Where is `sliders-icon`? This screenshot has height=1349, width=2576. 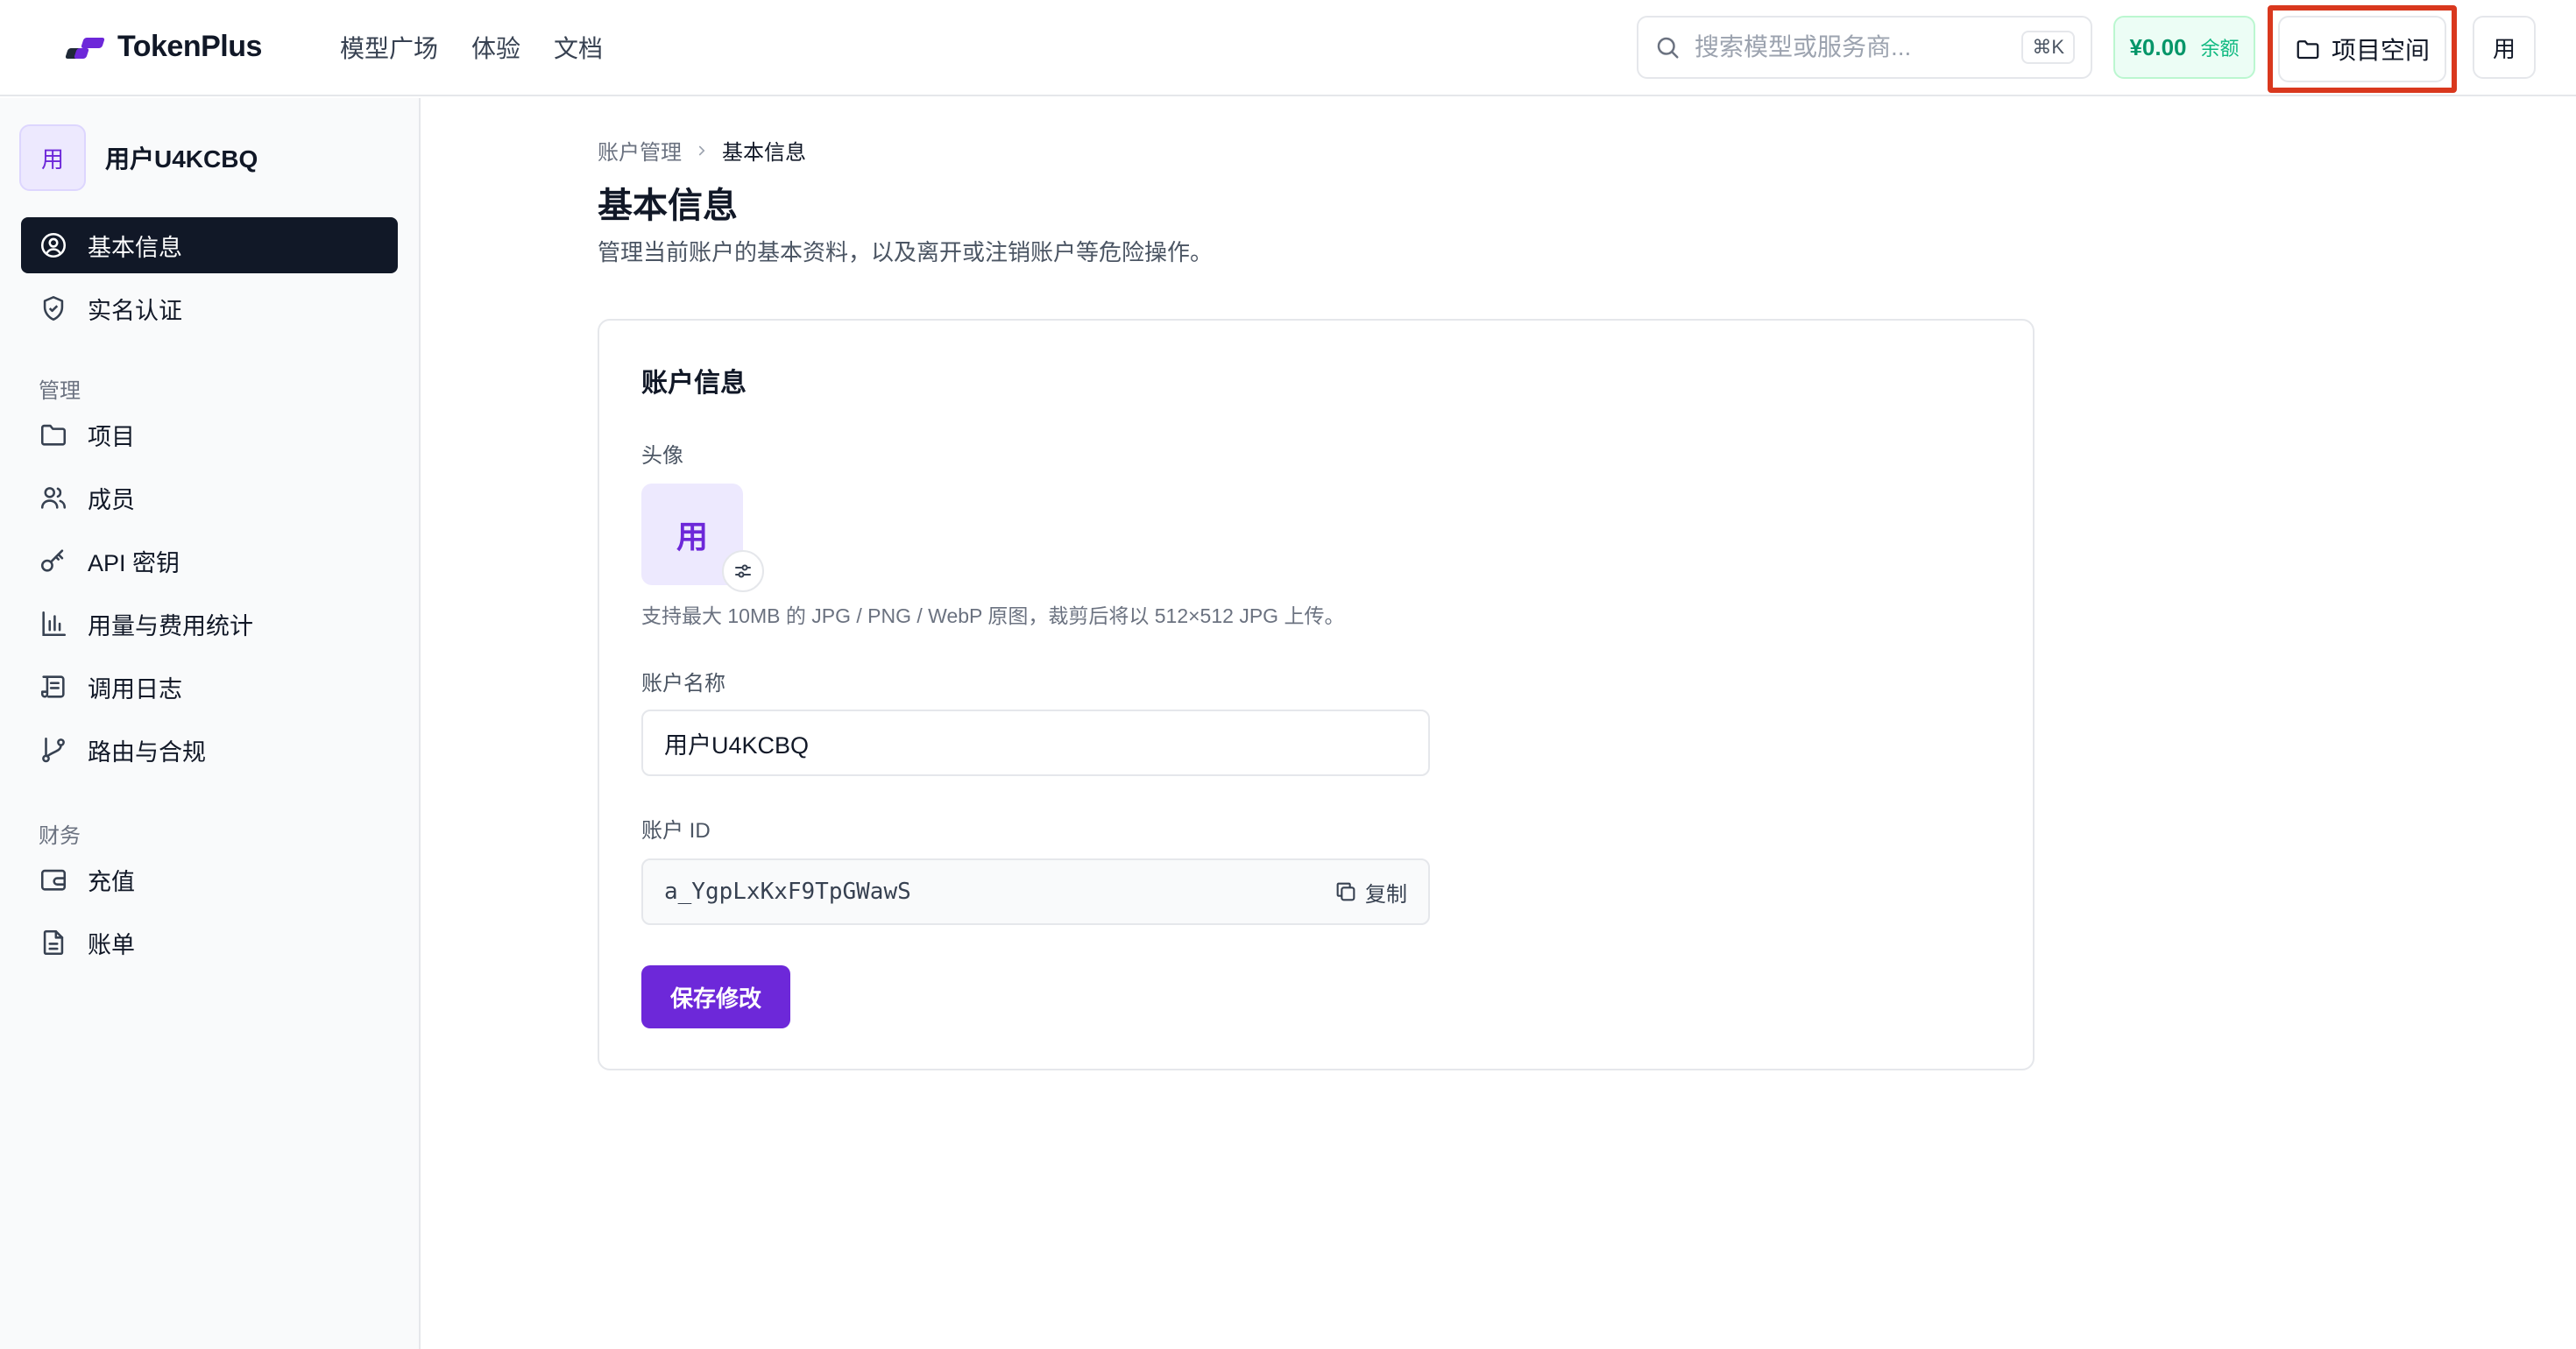 sliders-icon is located at coordinates (743, 571).